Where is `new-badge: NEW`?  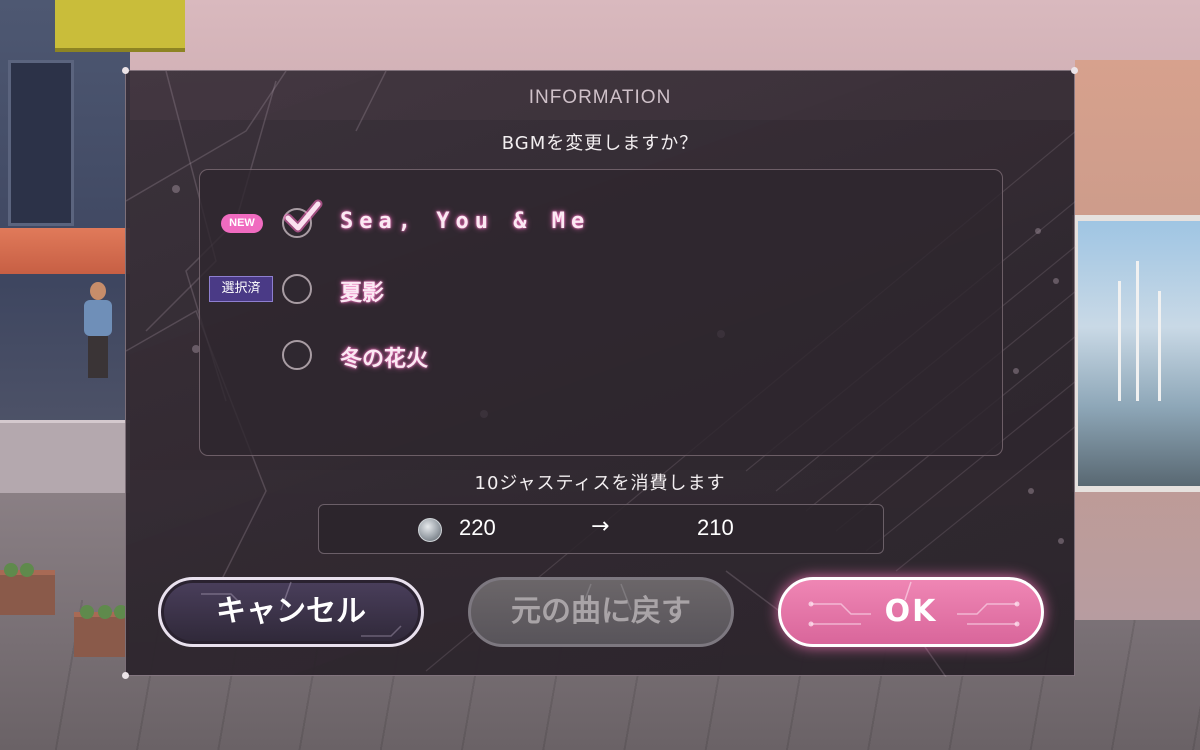
new-badge: NEW is located at coordinates (242, 223).